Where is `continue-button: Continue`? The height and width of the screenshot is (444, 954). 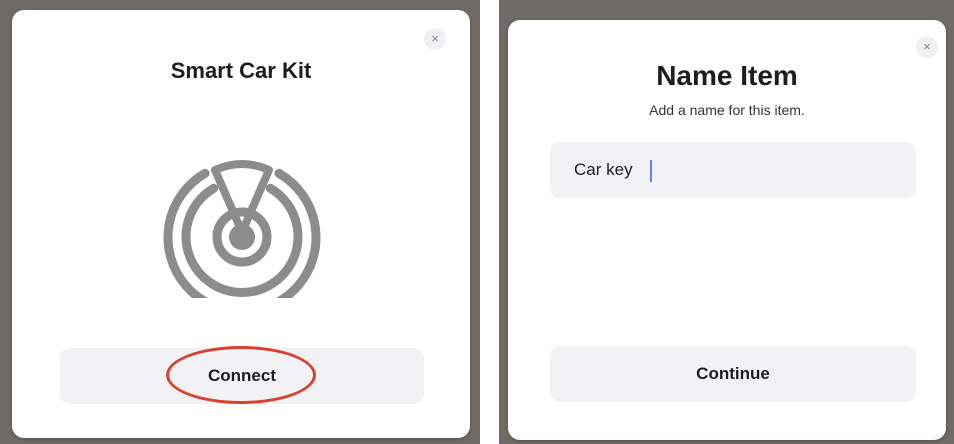
continue-button: Continue is located at coordinates (733, 374).